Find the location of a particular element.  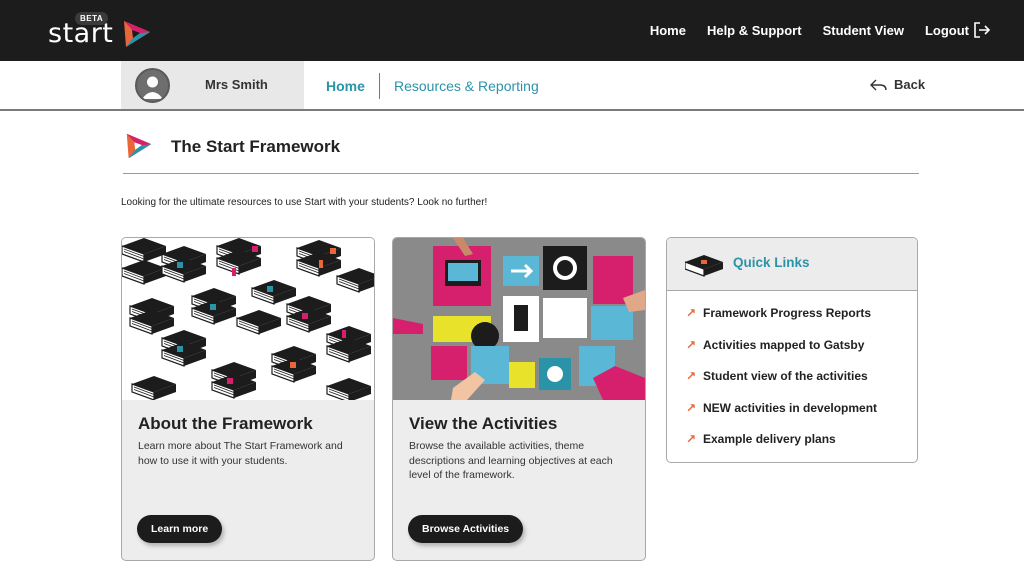

books-pattern-image is located at coordinates (248, 319).